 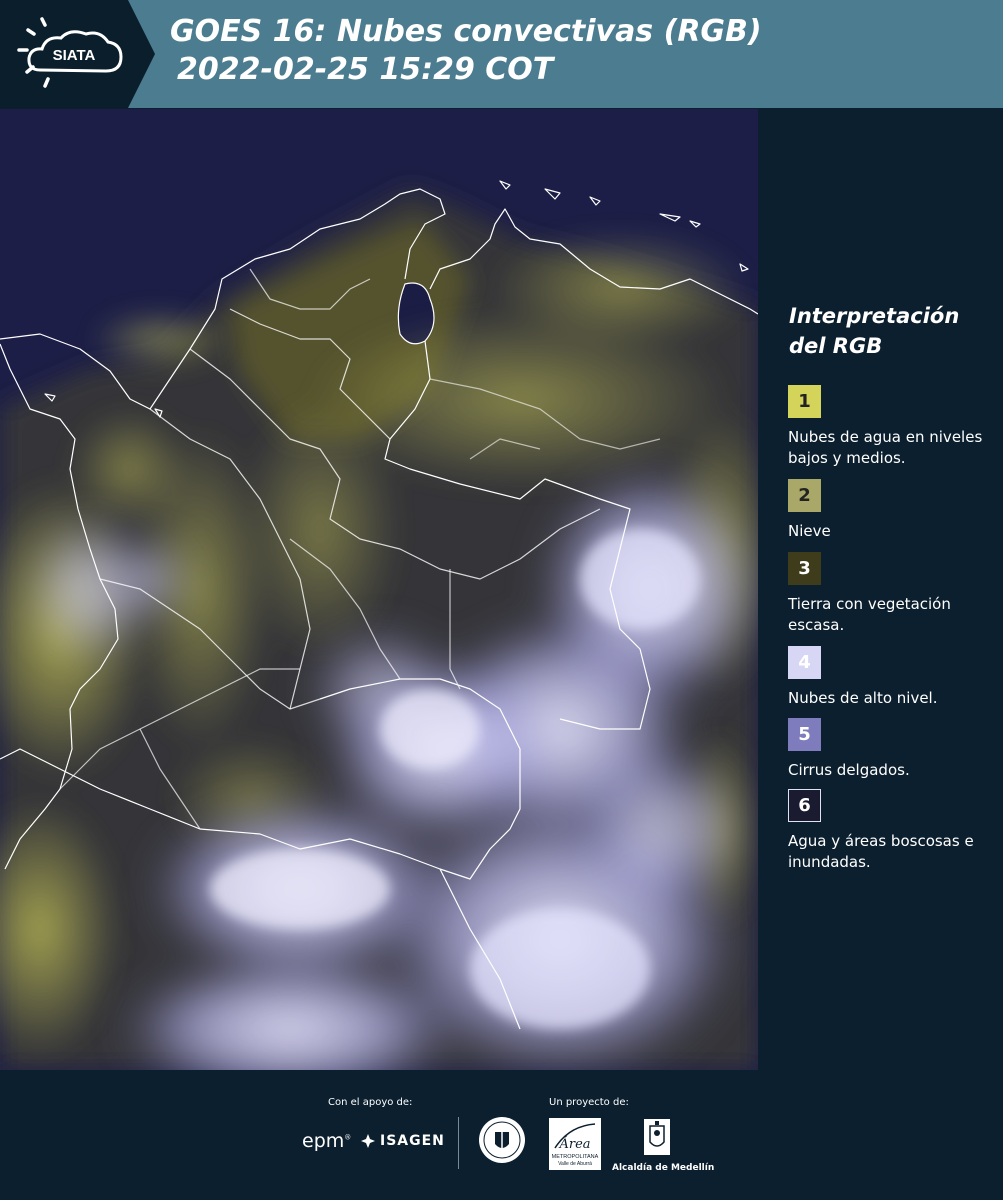 I want to click on legend-label: Agua y áreas boscosas e inundadas., so click(x=881, y=851).